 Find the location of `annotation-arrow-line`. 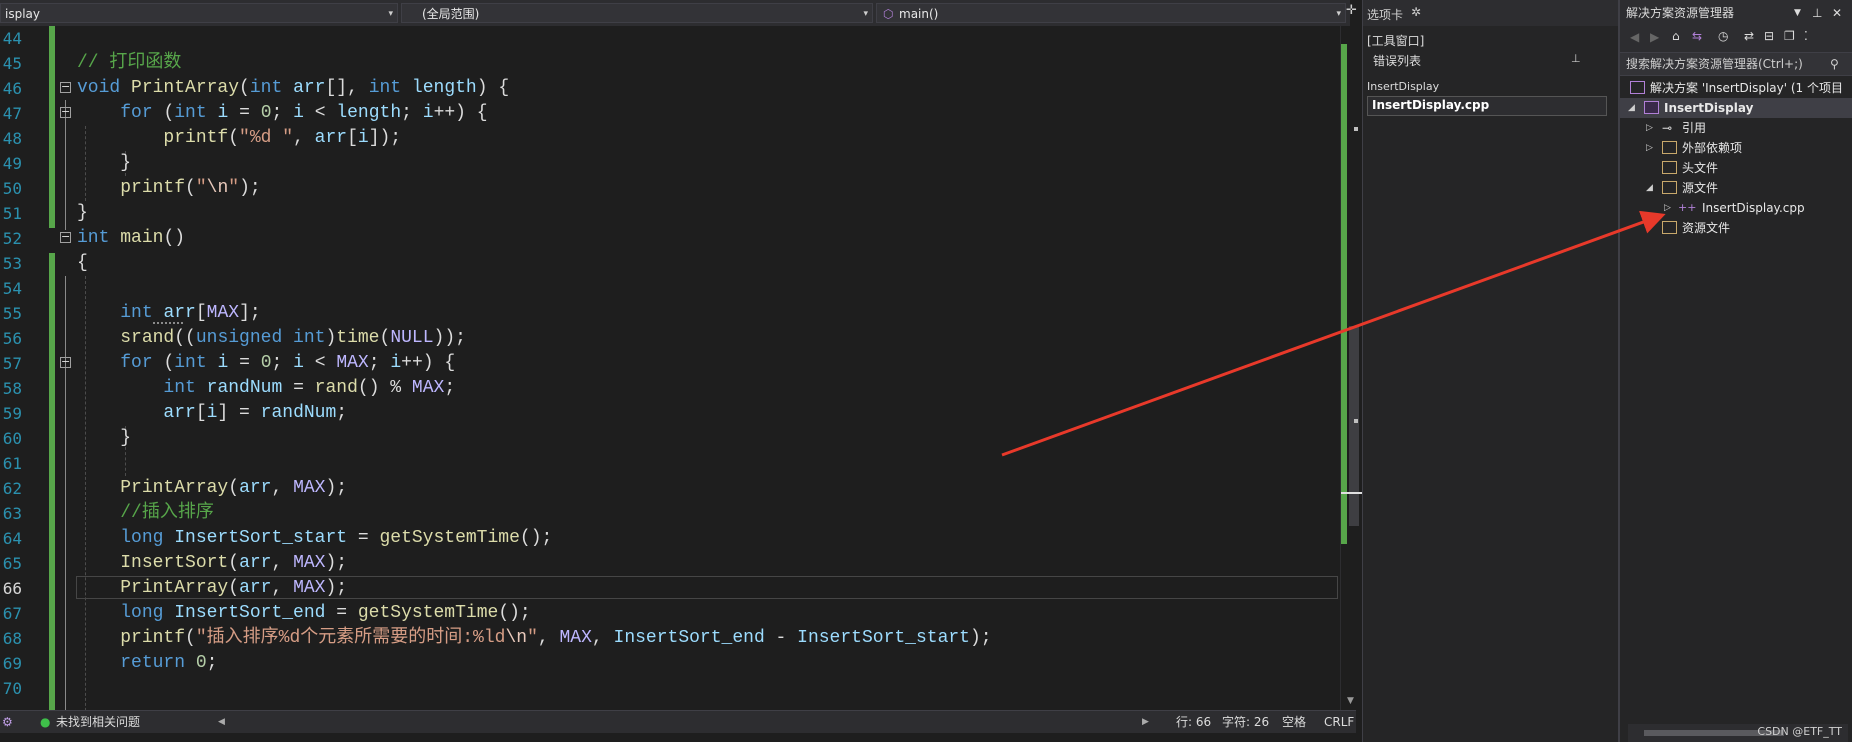

annotation-arrow-line is located at coordinates (1333, 333).